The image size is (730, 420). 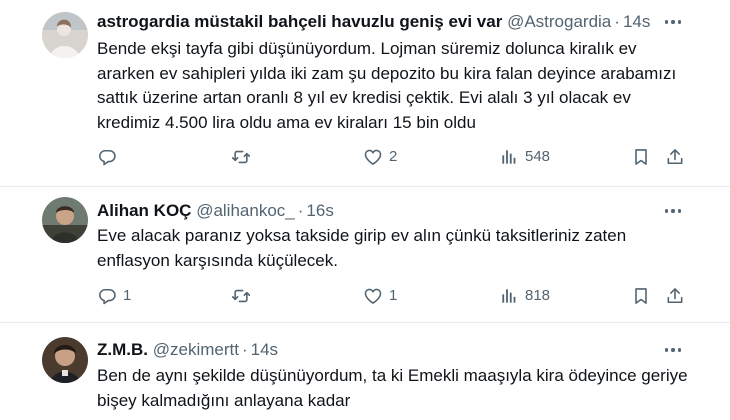 I want to click on action-bar: 2 548, so click(x=396, y=157).